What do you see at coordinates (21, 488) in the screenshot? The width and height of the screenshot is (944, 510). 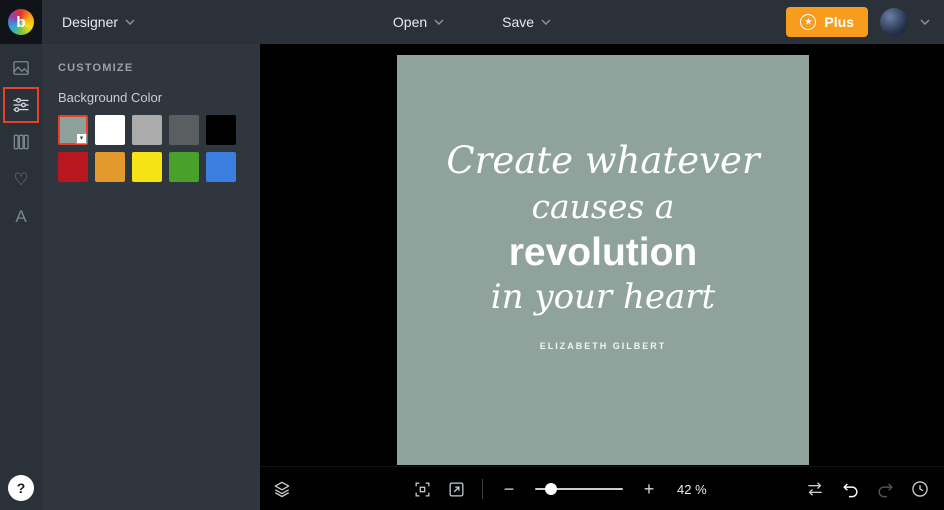 I see `help-button: ?` at bounding box center [21, 488].